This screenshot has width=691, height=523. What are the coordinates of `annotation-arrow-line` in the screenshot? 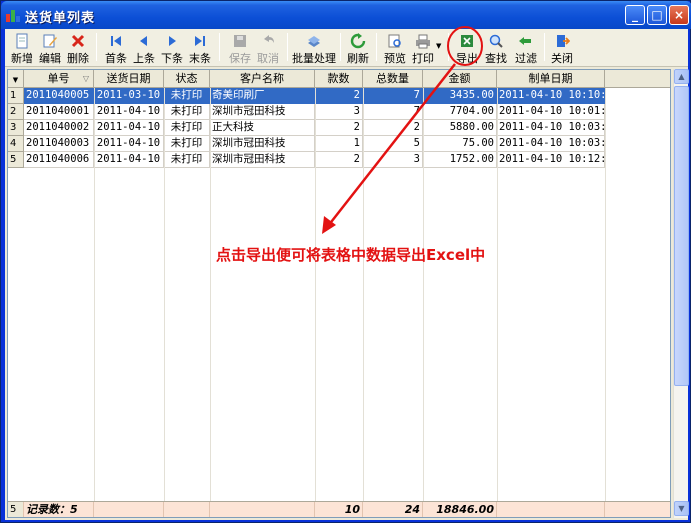 It's located at (391, 145).